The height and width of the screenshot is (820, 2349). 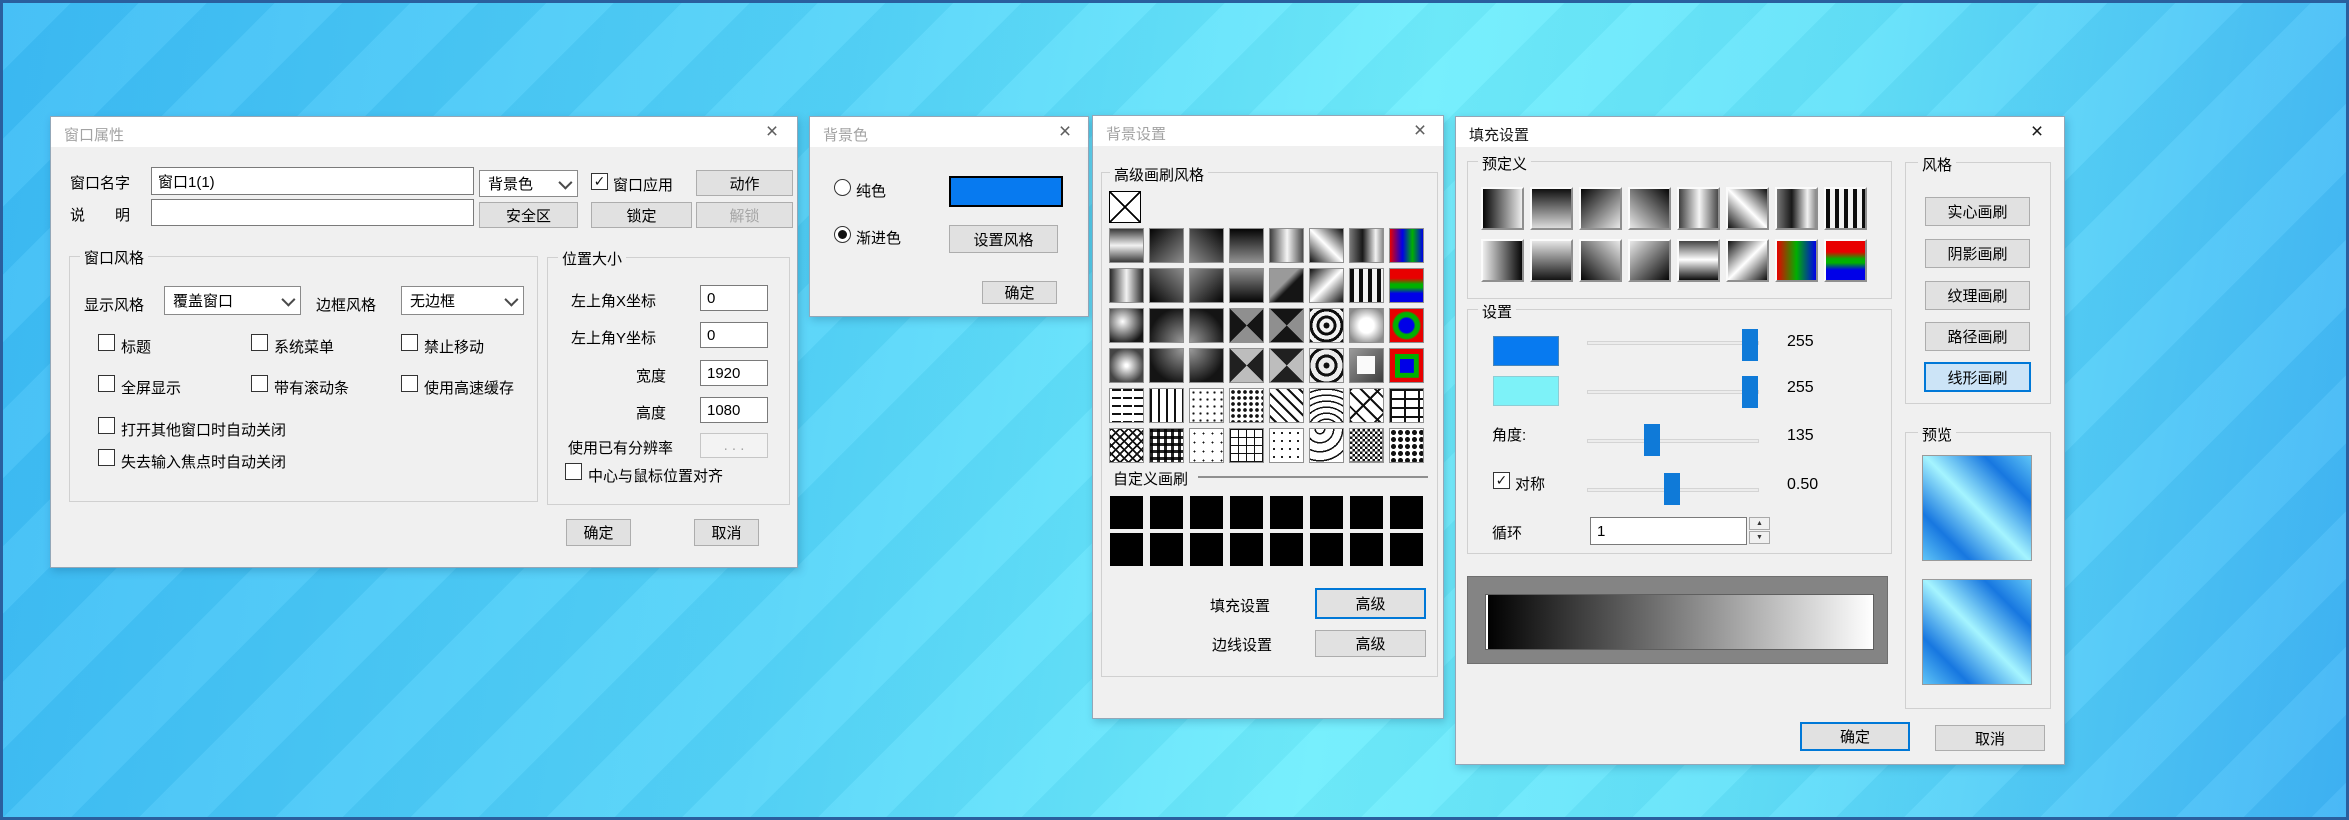 I want to click on brush-swatch-rgb-v, so click(x=1406, y=245).